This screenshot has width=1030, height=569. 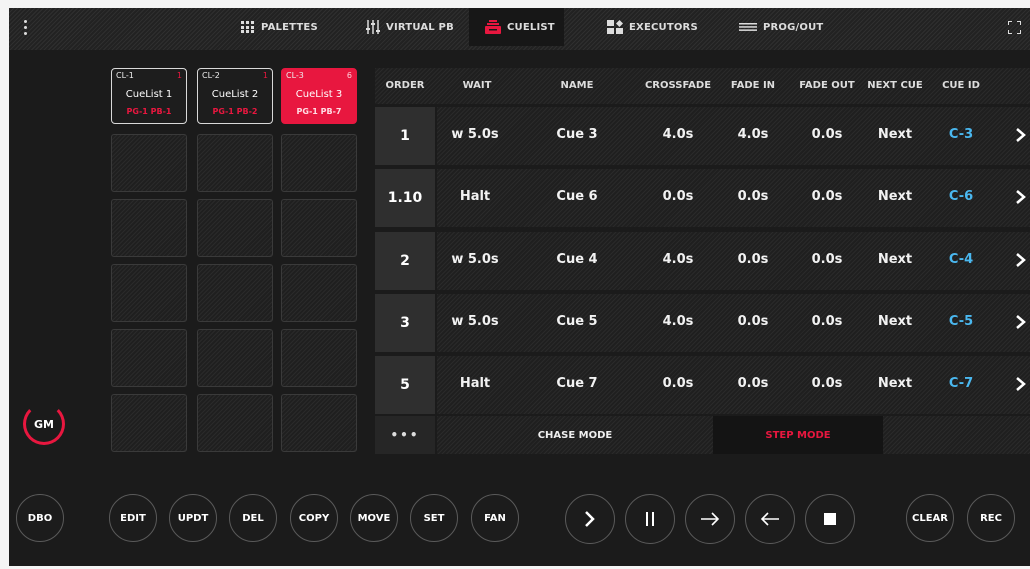 I want to click on cue-row-body: Halt Cue 7 0.0s 0.0s 0.0s Next C-7, so click(x=733, y=385).